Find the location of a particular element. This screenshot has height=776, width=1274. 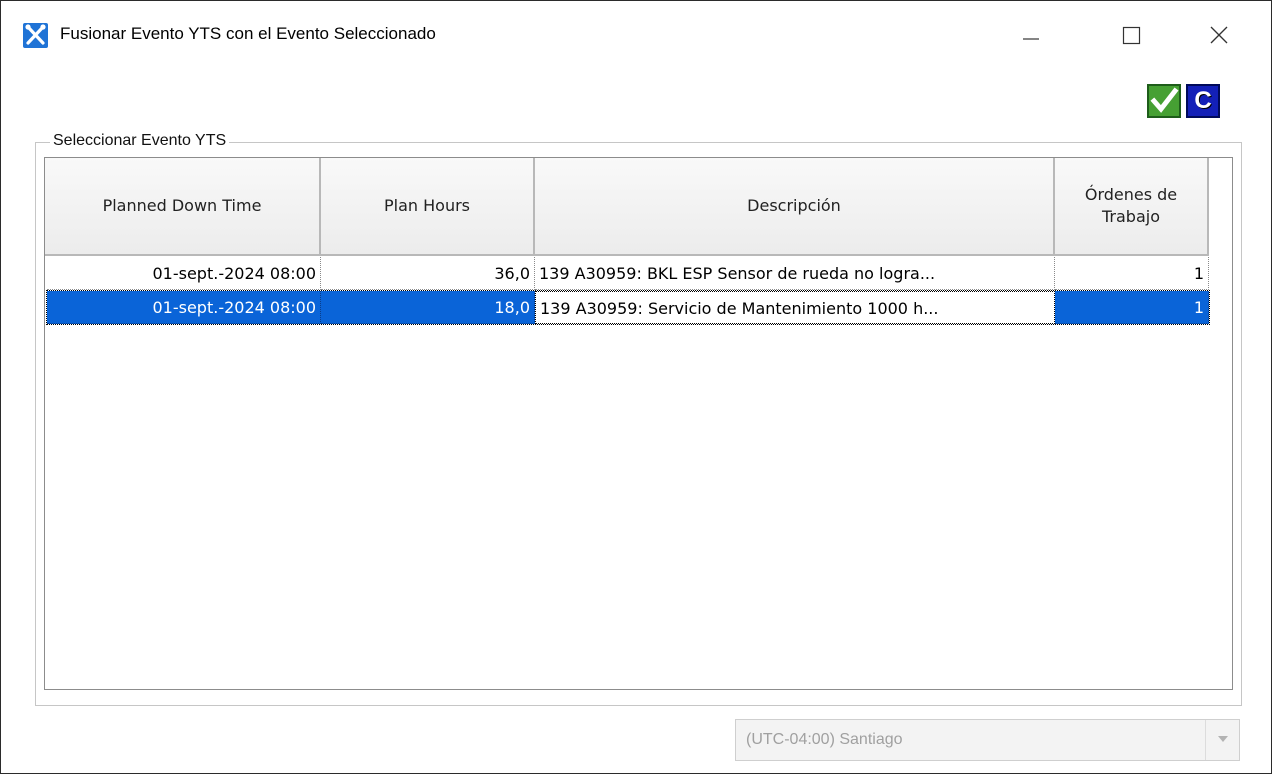

column-header-label: Órdenes de Trabajo is located at coordinates (1131, 205).